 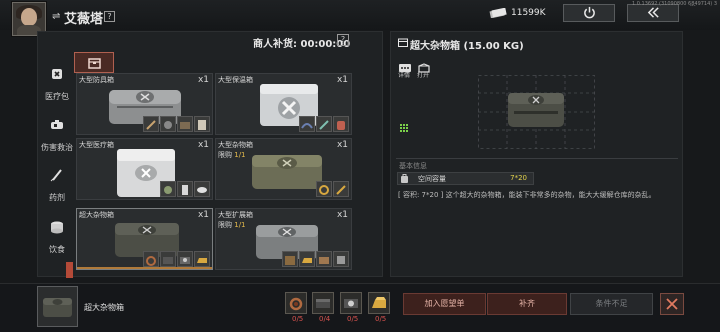 I want to click on tab-storage-box, so click(x=94, y=62).